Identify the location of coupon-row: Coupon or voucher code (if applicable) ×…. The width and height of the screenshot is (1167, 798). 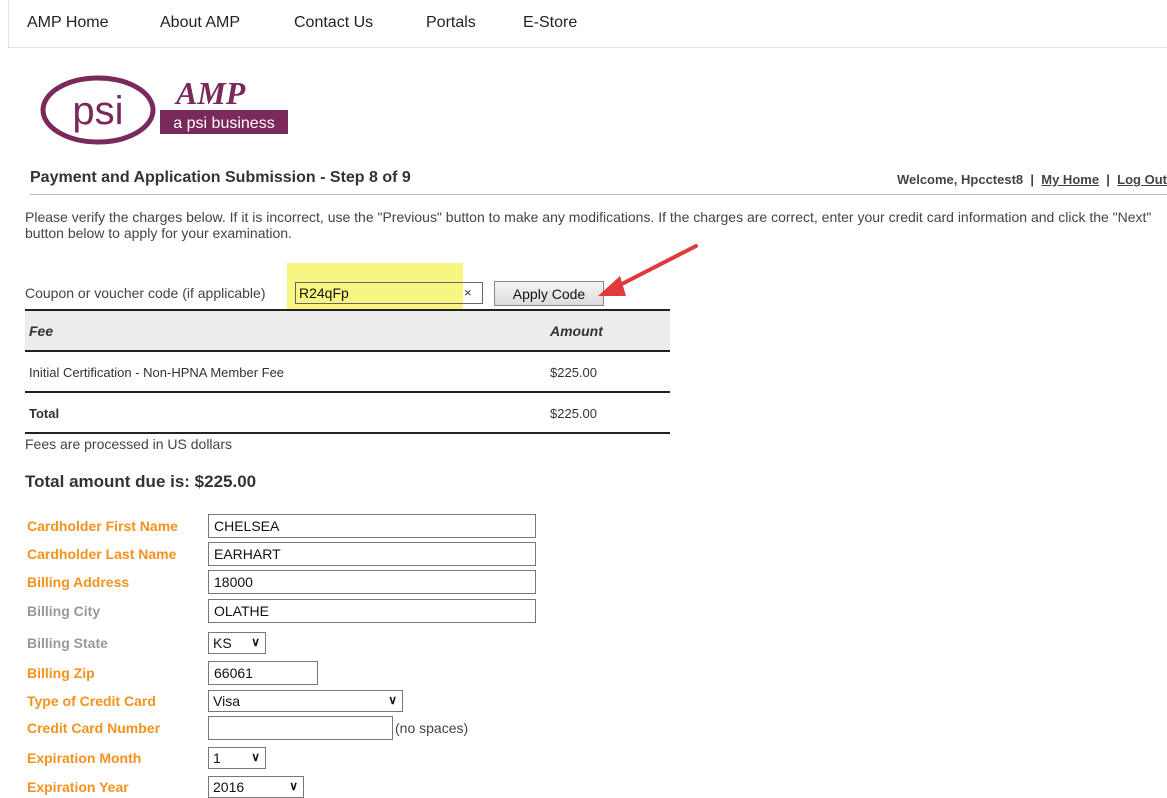
(335, 292).